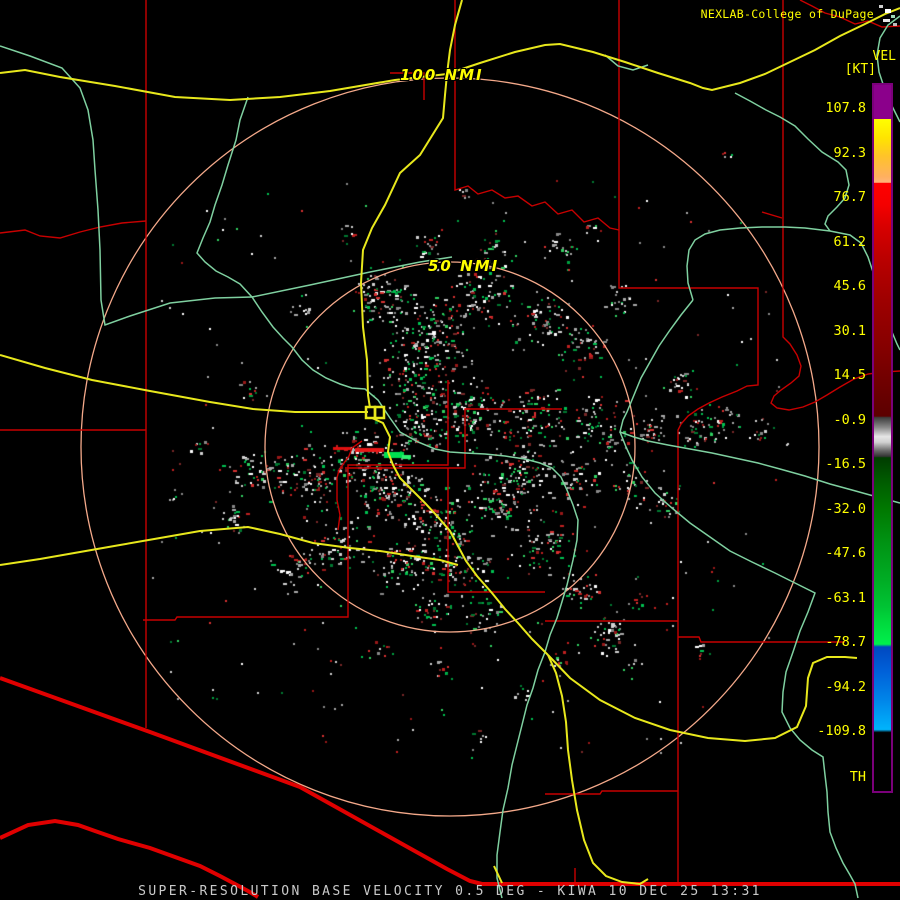 The width and height of the screenshot is (900, 900). Describe the element at coordinates (849, 241) in the screenshot. I see `colorbar-tick: 61.2` at that location.